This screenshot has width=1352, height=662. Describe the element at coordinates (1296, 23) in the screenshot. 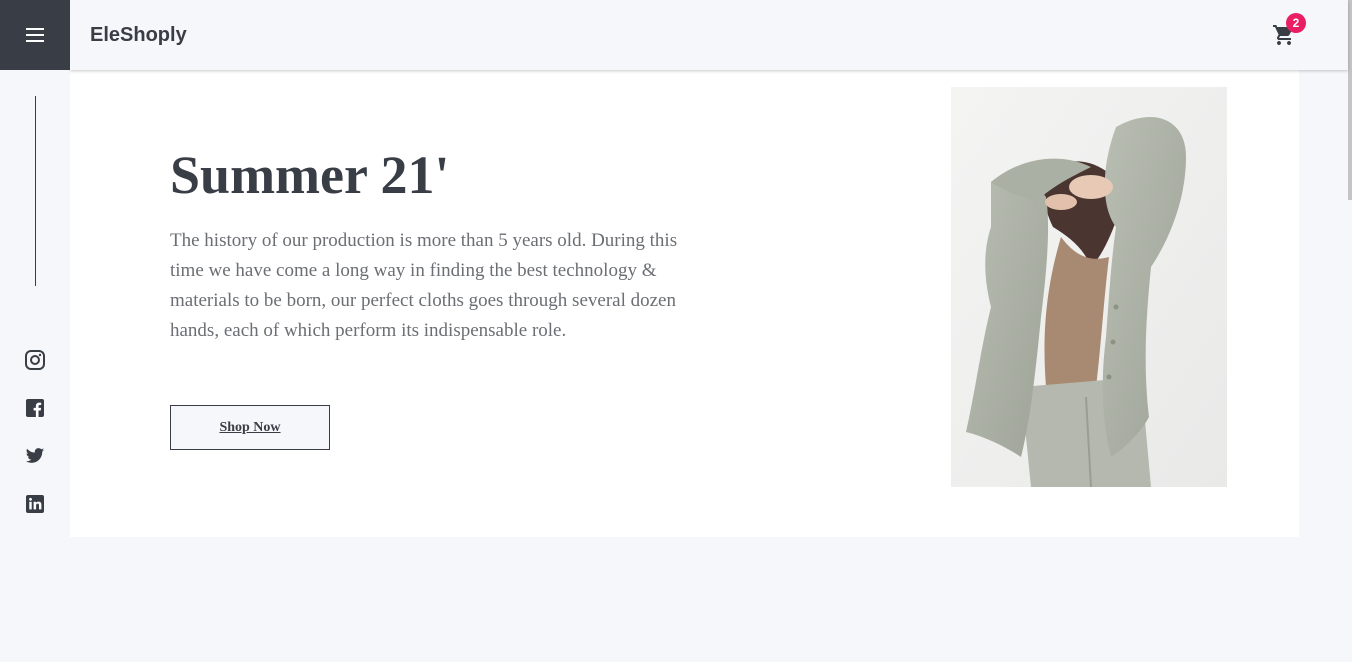

I see `cart-count-badge: 2` at that location.